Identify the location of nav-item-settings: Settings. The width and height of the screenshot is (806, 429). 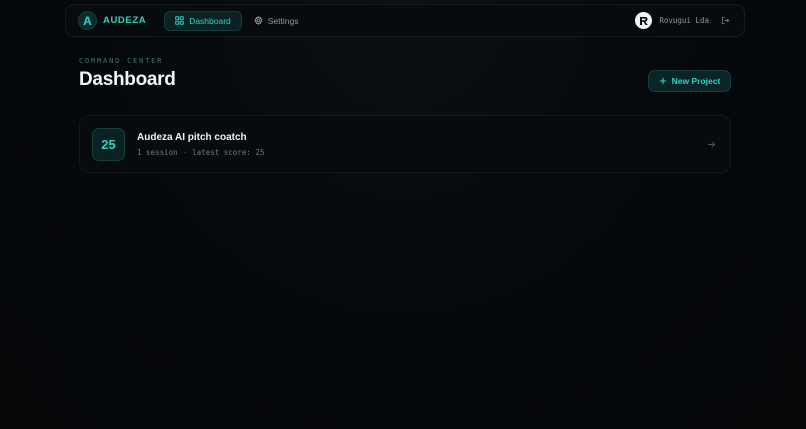
(276, 21).